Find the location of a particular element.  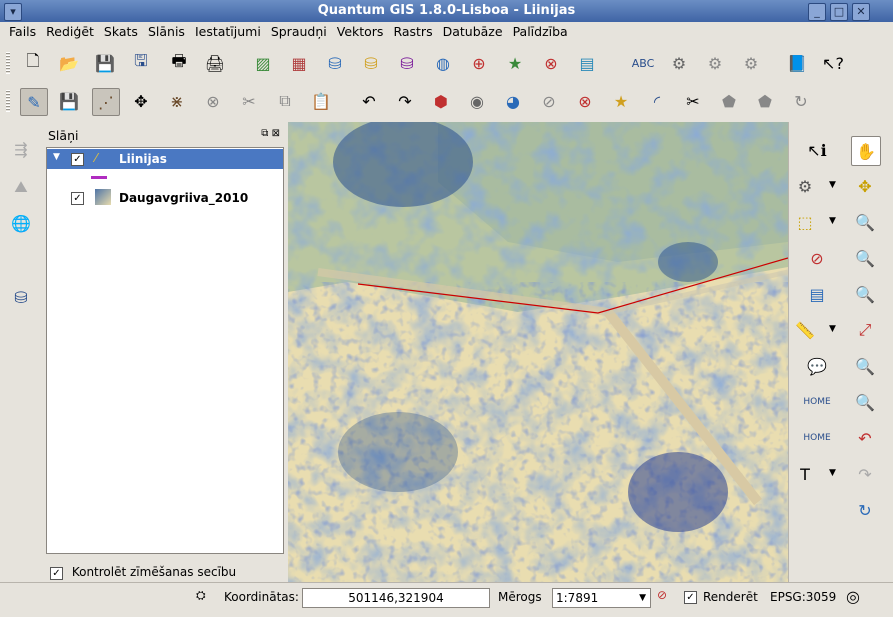

select-features-icon: ⬚ is located at coordinates (805, 222).